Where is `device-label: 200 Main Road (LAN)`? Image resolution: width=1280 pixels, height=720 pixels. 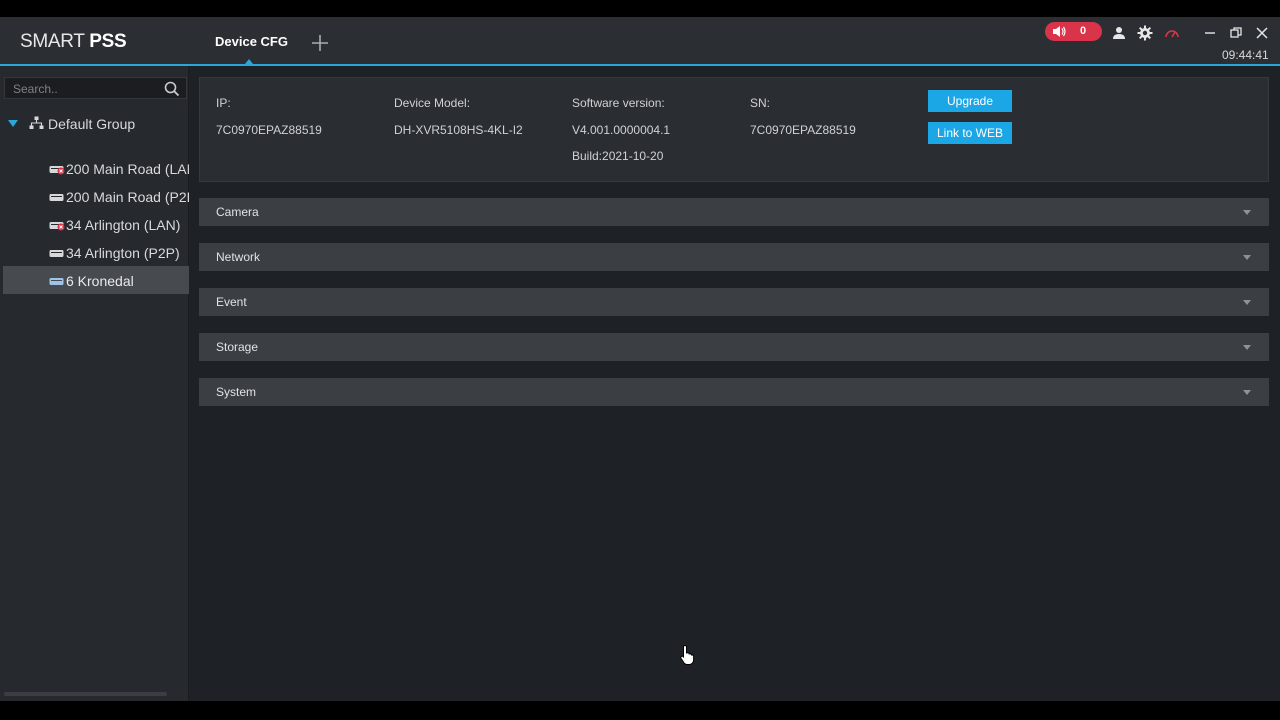
device-label: 200 Main Road (LAN) is located at coordinates (127, 169).